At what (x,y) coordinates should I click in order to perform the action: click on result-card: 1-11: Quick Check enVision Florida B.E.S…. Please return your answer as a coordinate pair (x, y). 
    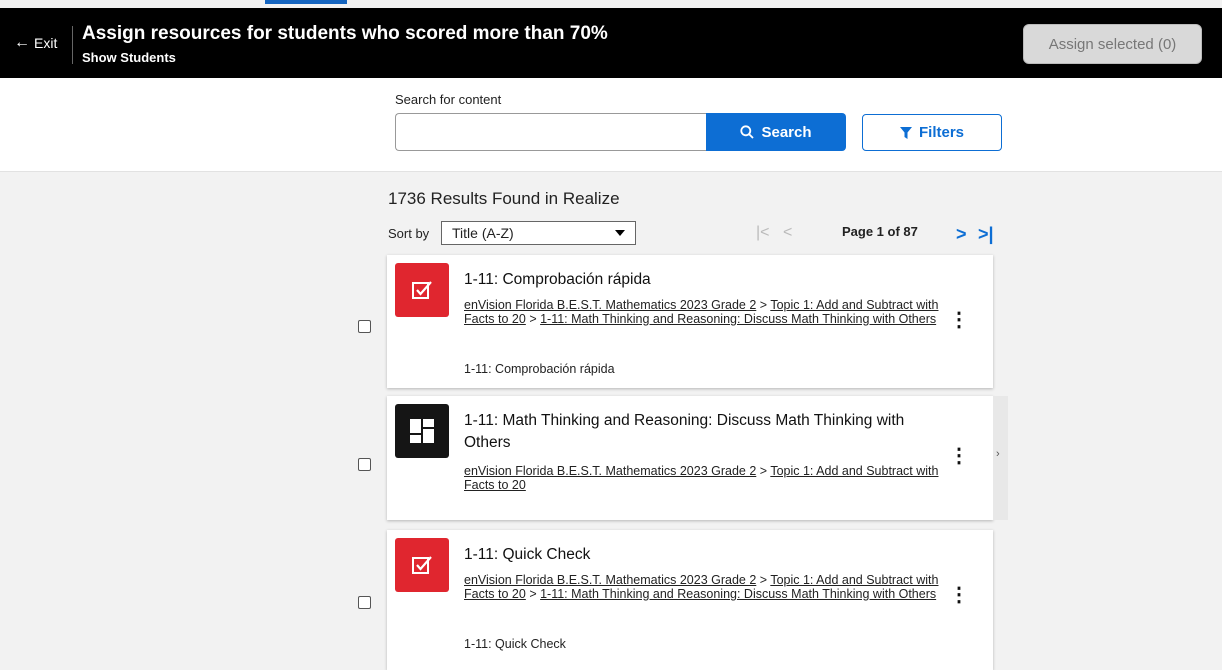
    Looking at the image, I should click on (690, 600).